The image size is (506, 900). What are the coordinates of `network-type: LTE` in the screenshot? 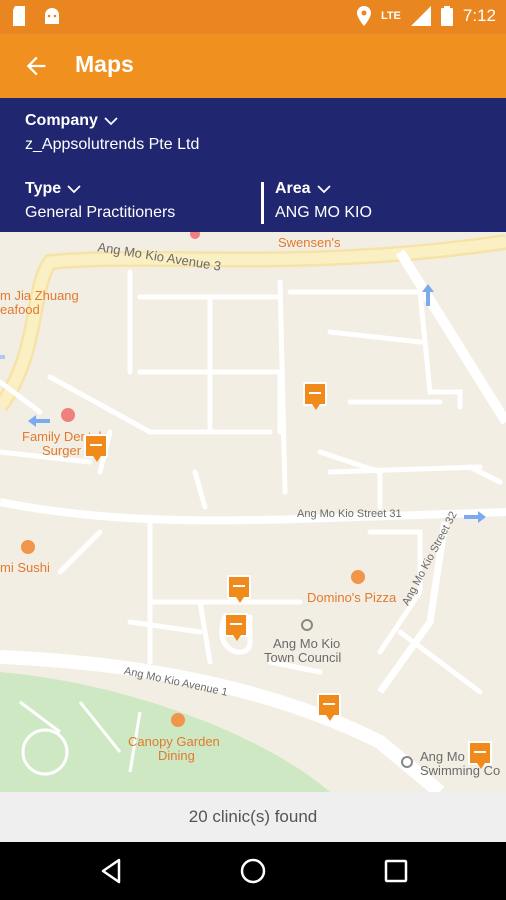 It's located at (390, 16).